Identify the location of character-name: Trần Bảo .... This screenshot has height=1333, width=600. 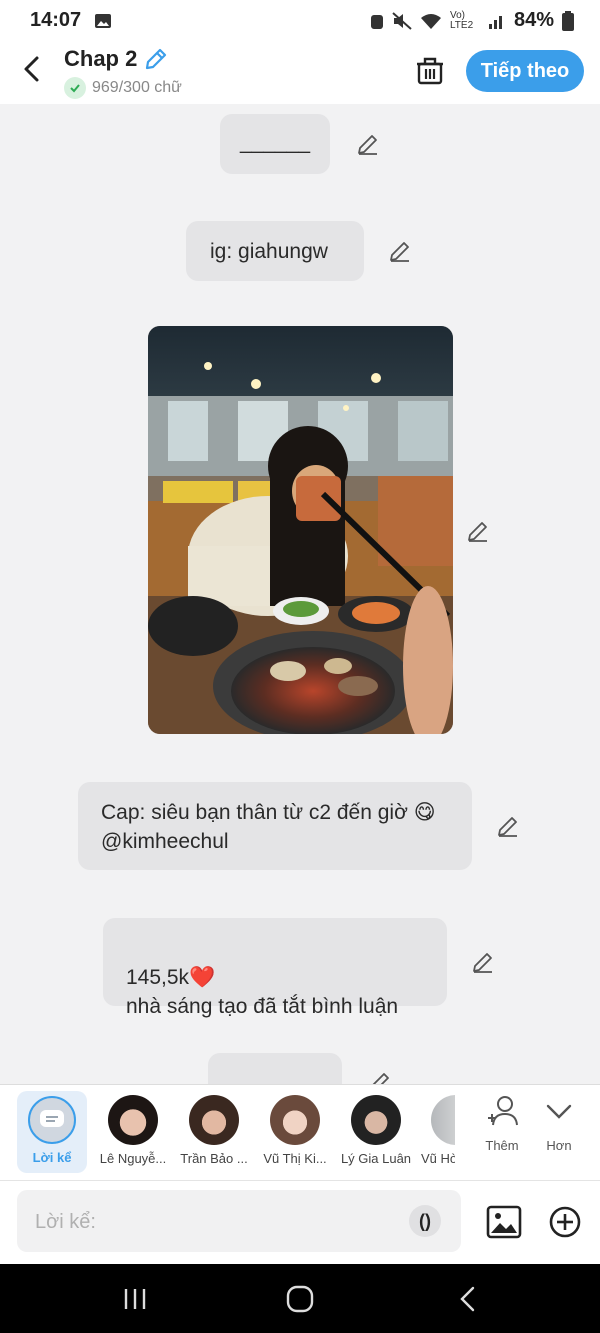
(214, 1158).